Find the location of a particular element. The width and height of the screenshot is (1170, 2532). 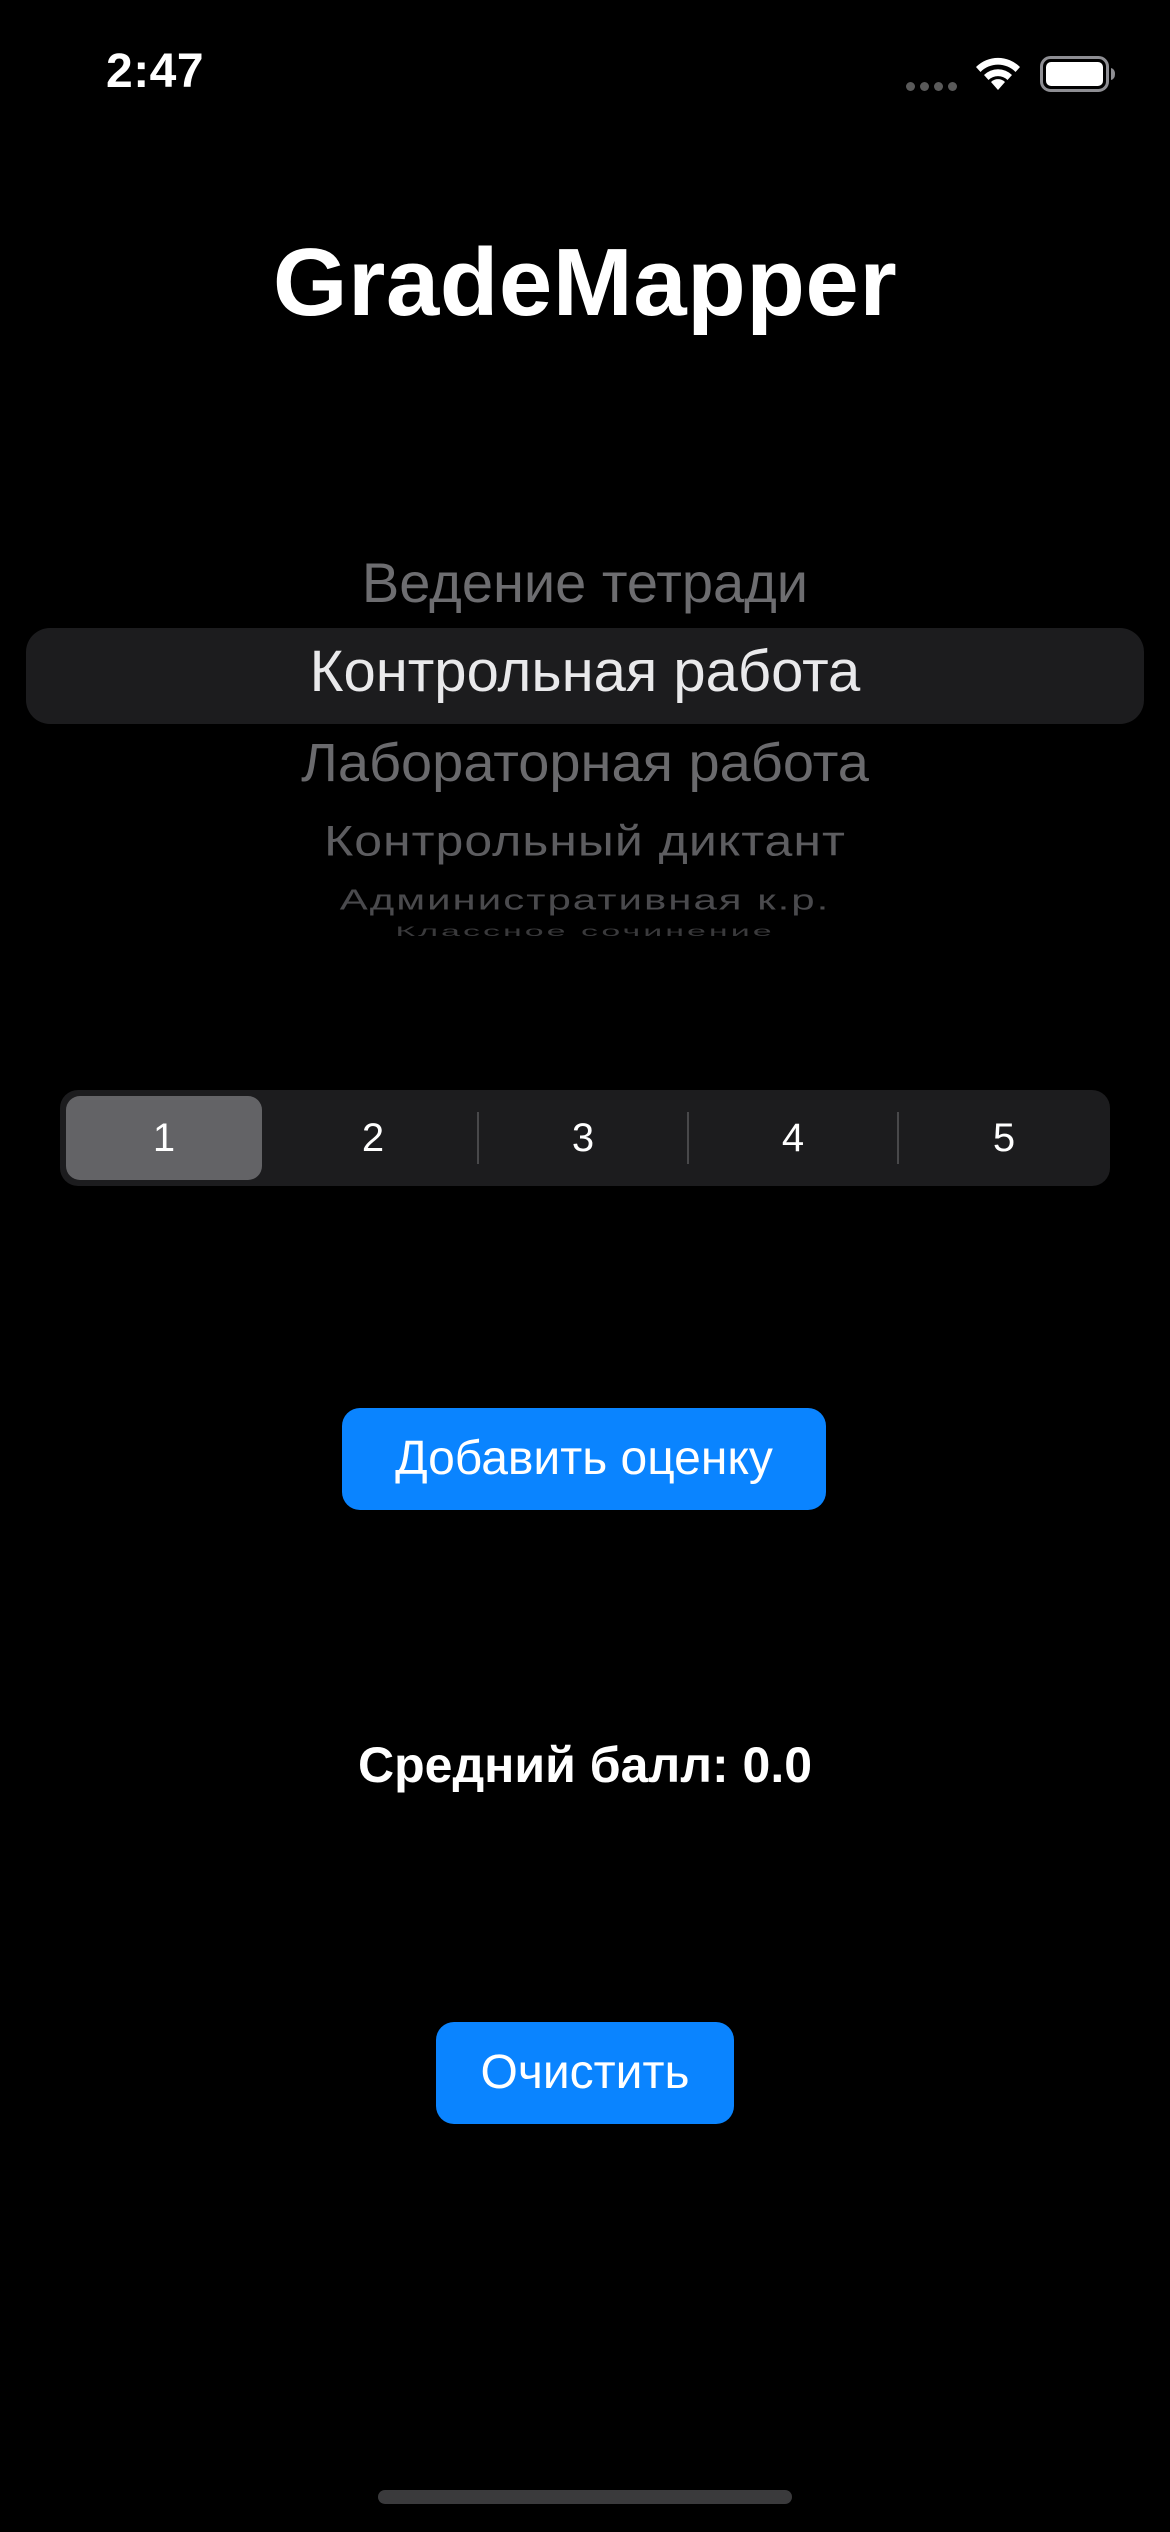

cellular-signal-icon is located at coordinates (933, 87).